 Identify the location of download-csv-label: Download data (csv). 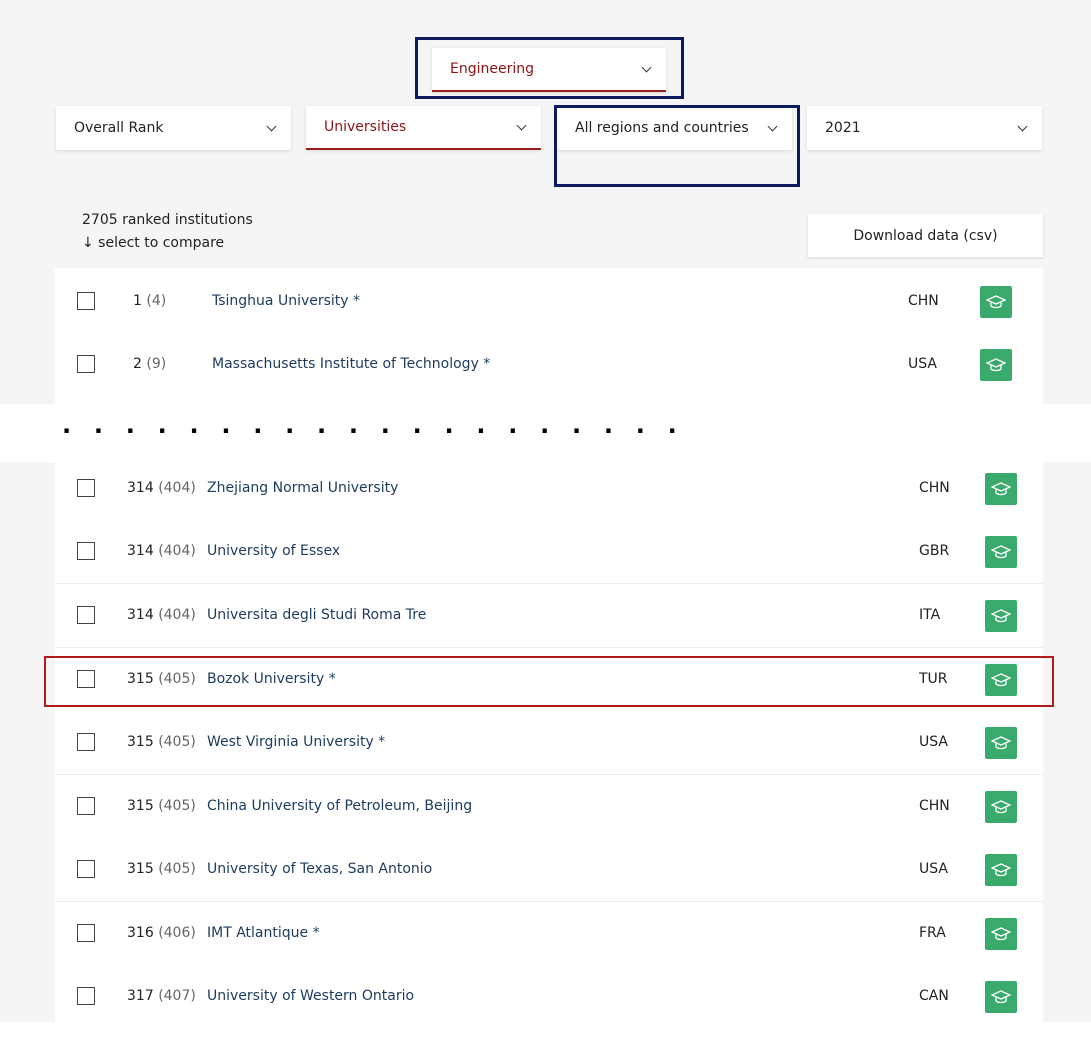
(925, 235).